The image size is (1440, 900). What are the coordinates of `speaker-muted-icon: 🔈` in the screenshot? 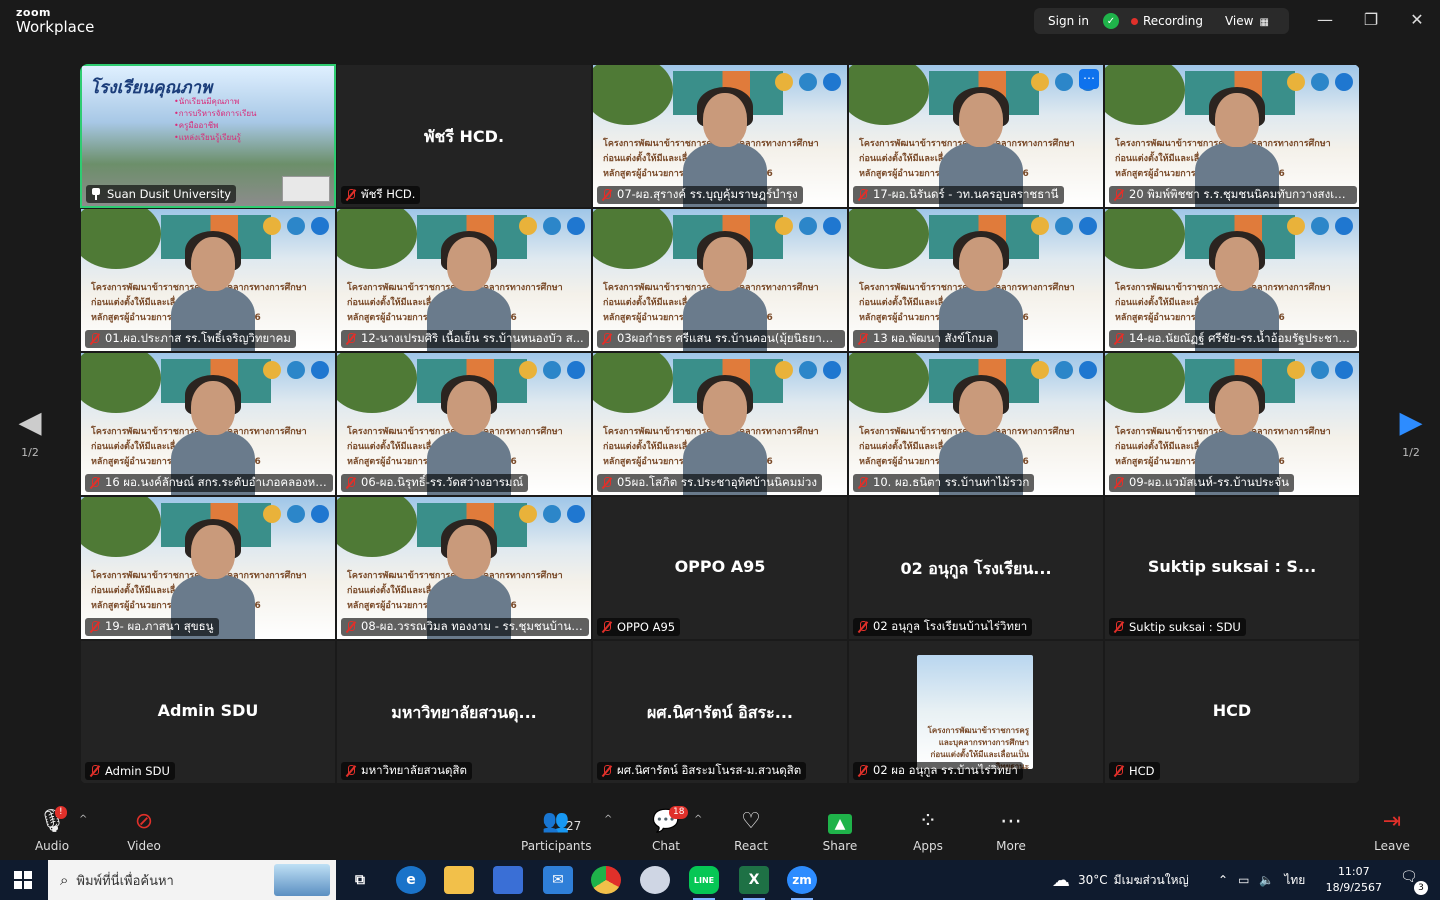 It's located at (1266, 880).